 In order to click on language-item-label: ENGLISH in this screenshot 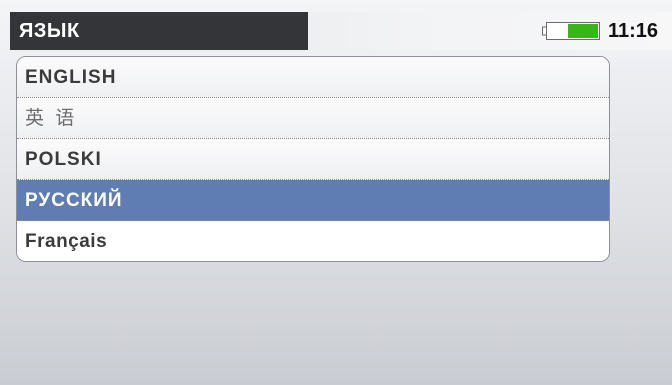, I will do `click(71, 77)`.